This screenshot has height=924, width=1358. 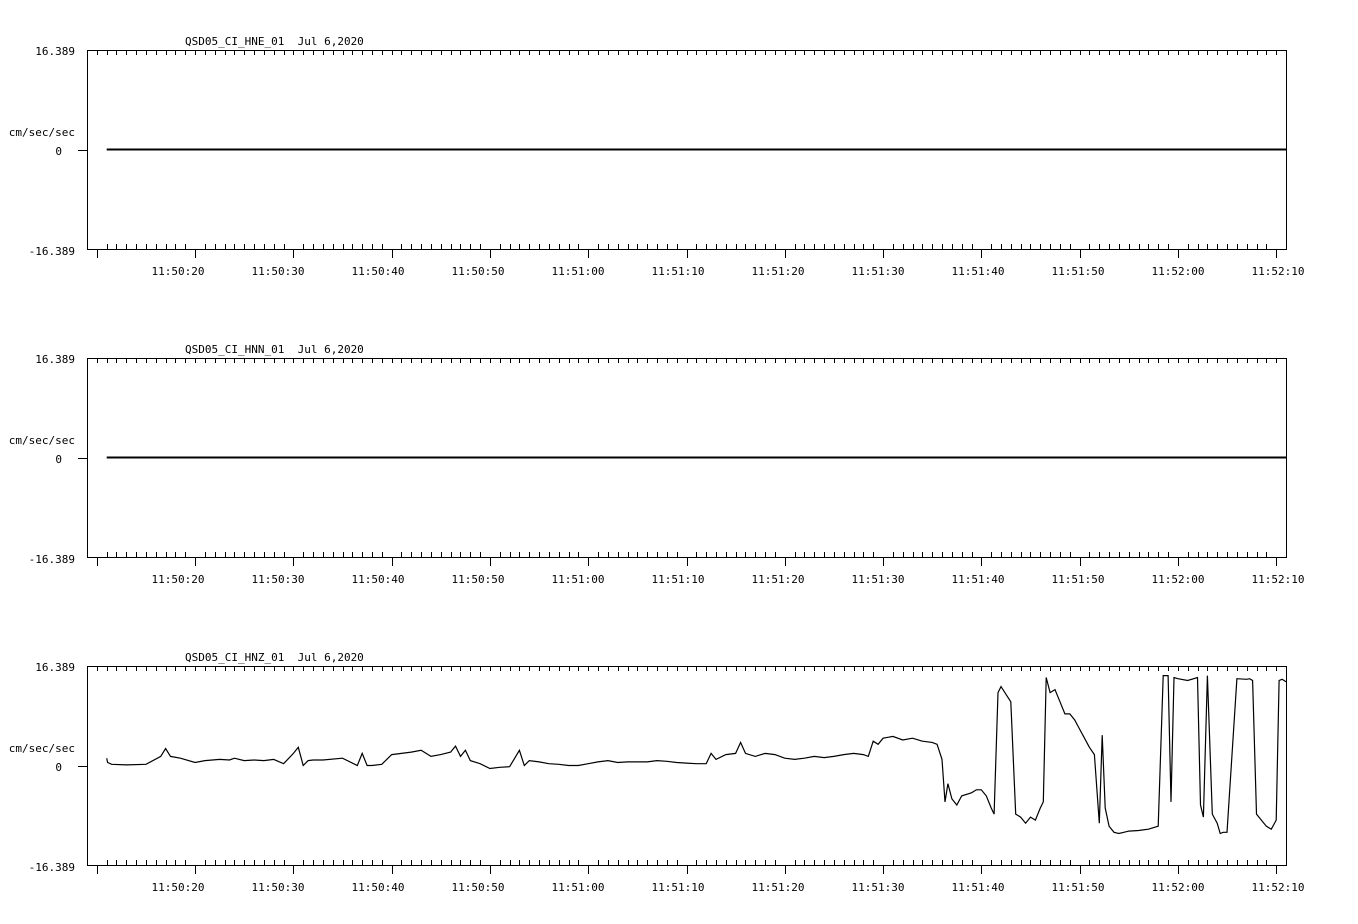 What do you see at coordinates (274, 657) in the screenshot?
I see `panel-title: QSD05_CI_HNZ_01 Jul 6,2020` at bounding box center [274, 657].